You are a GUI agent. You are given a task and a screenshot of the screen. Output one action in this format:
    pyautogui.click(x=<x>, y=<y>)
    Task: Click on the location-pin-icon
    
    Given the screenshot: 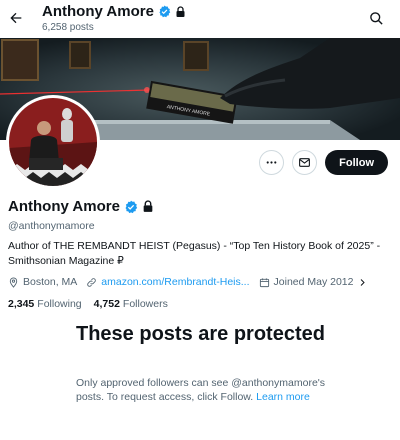 What is the action you would take?
    pyautogui.click(x=13, y=282)
    